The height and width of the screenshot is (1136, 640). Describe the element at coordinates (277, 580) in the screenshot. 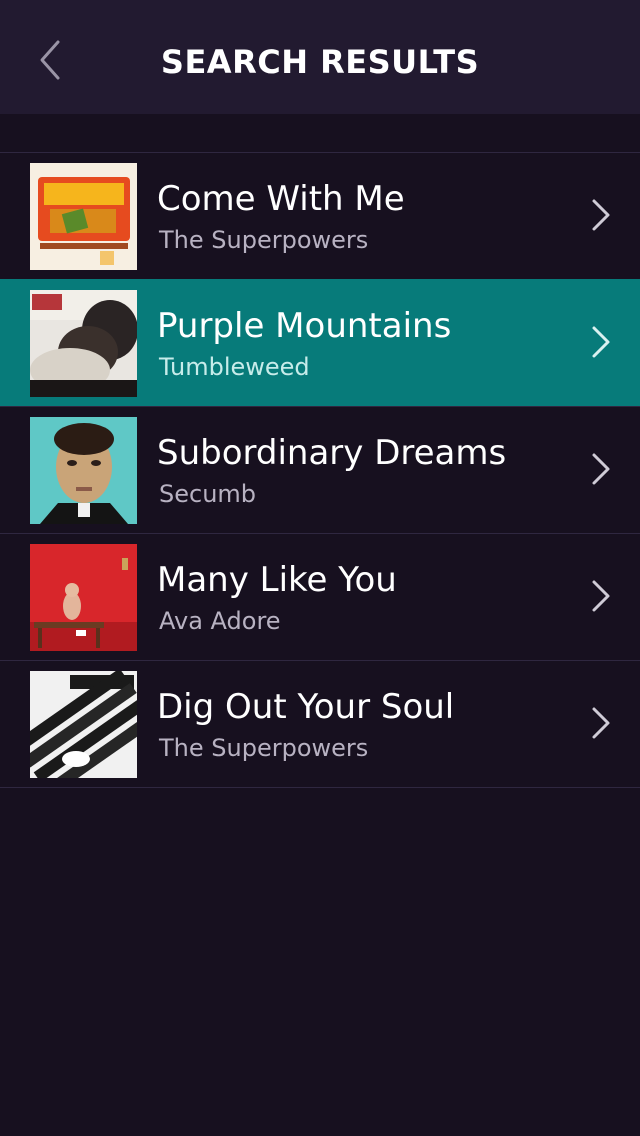

I see `song-title: Many Like You` at that location.